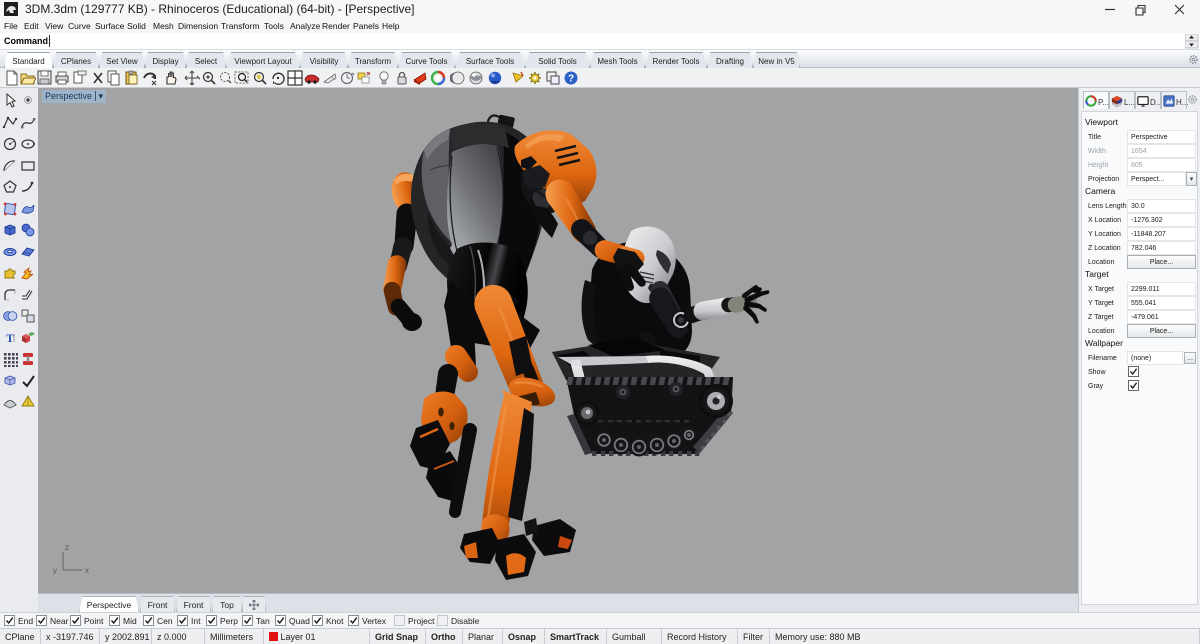 This screenshot has height=644, width=1200. What do you see at coordinates (67, 547) in the screenshot?
I see `svg-text: z` at bounding box center [67, 547].